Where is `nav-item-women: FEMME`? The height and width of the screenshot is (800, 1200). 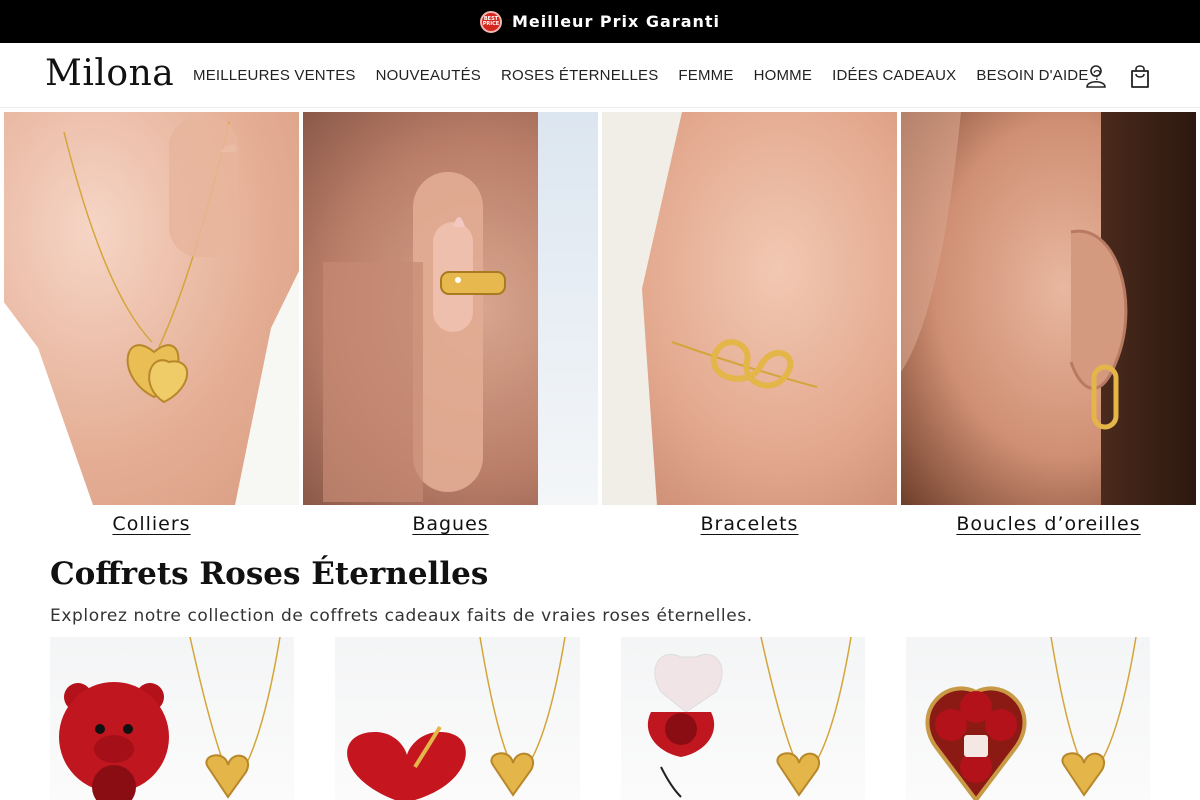
nav-item-women: FEMME is located at coordinates (705, 75).